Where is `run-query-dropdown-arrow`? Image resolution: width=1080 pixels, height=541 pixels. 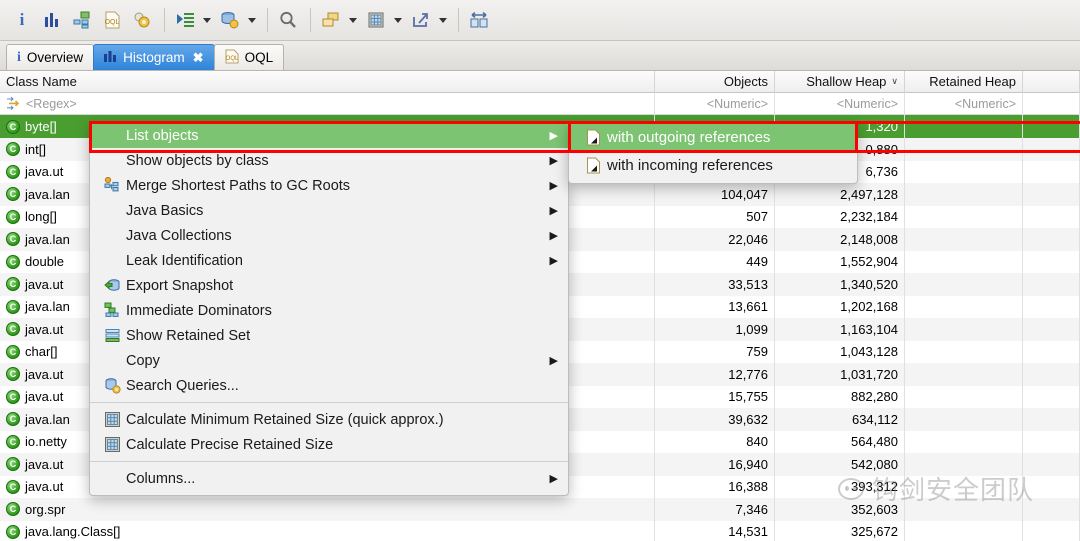 run-query-dropdown-arrow is located at coordinates (206, 20).